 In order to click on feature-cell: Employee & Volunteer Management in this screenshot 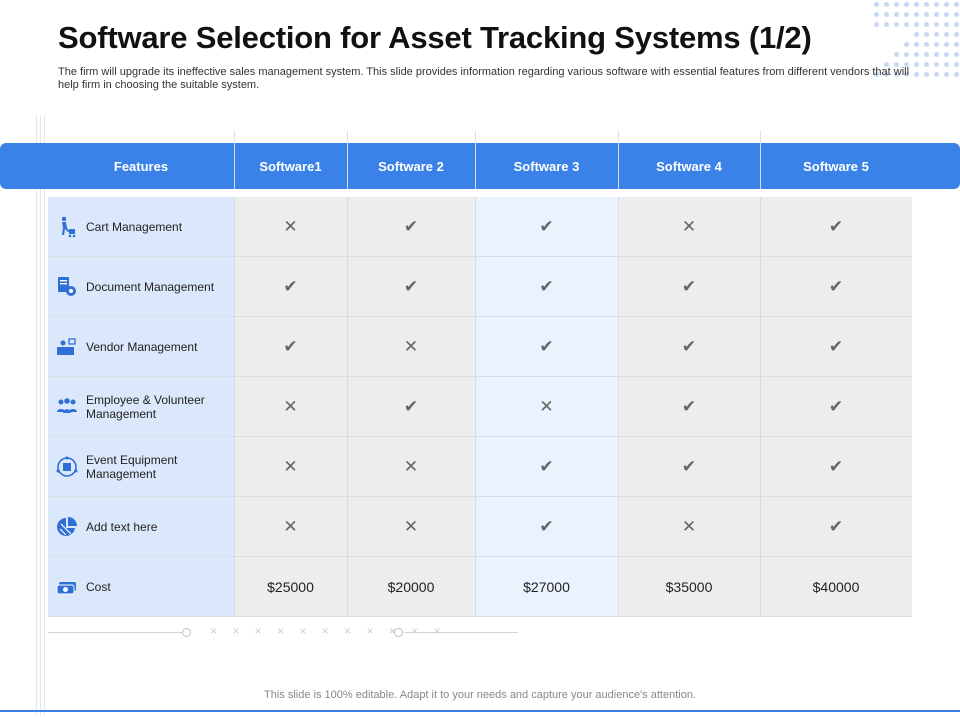, I will do `click(141, 407)`.